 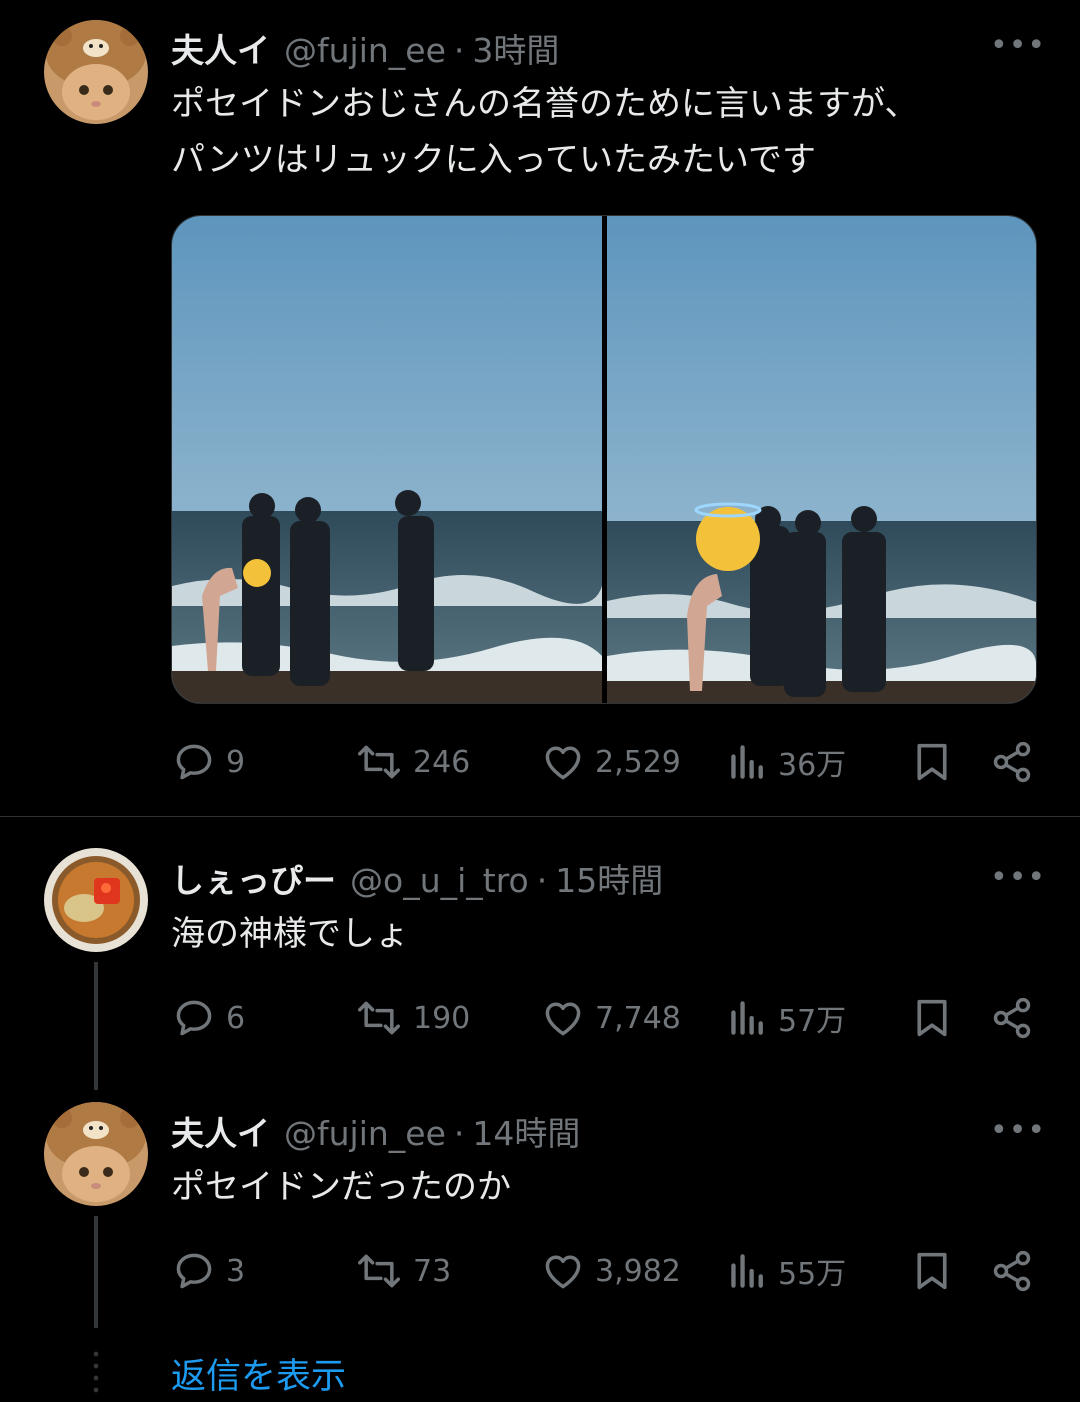 I want to click on tweet-text-line: パンツはリュックに入っていたみたいです, so click(x=493, y=160).